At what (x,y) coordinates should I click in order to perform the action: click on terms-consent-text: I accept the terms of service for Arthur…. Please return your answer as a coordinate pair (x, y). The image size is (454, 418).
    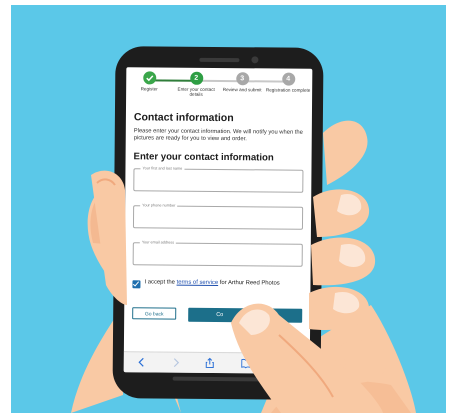
    Looking at the image, I should click on (223, 283).